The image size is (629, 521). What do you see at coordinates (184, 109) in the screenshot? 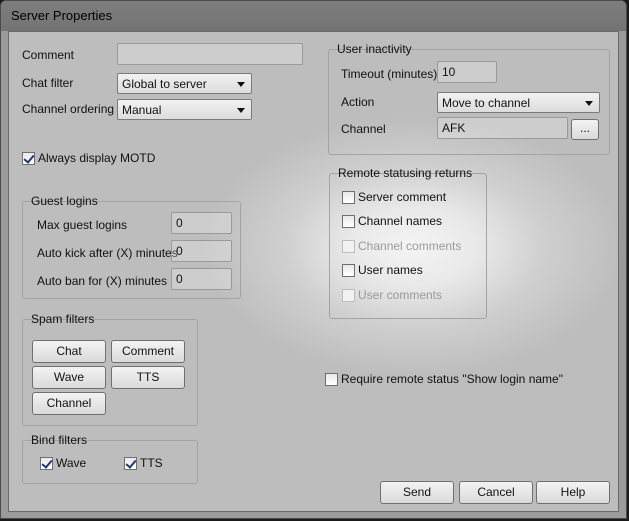
I see `channel-ordering-select: Manual` at bounding box center [184, 109].